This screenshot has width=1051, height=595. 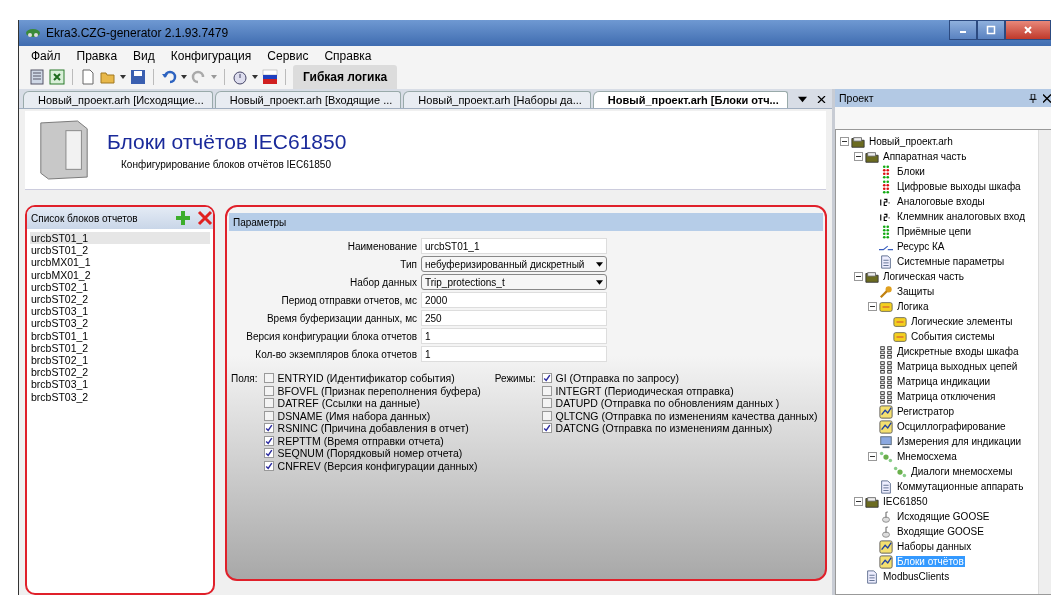 I want to click on list-item: urcbST01_1, so click(x=120, y=238).